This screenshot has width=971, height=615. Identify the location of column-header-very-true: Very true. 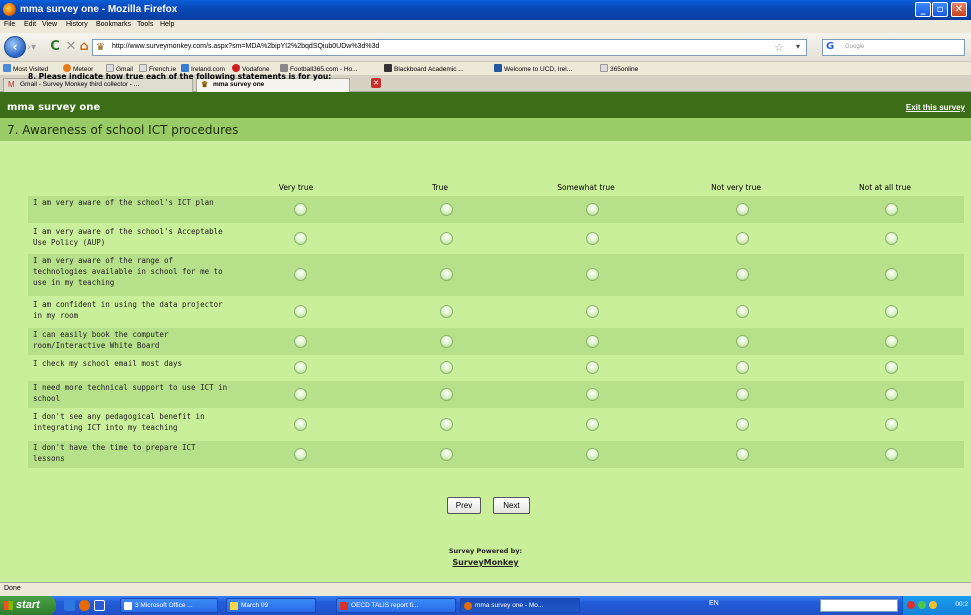
(296, 187).